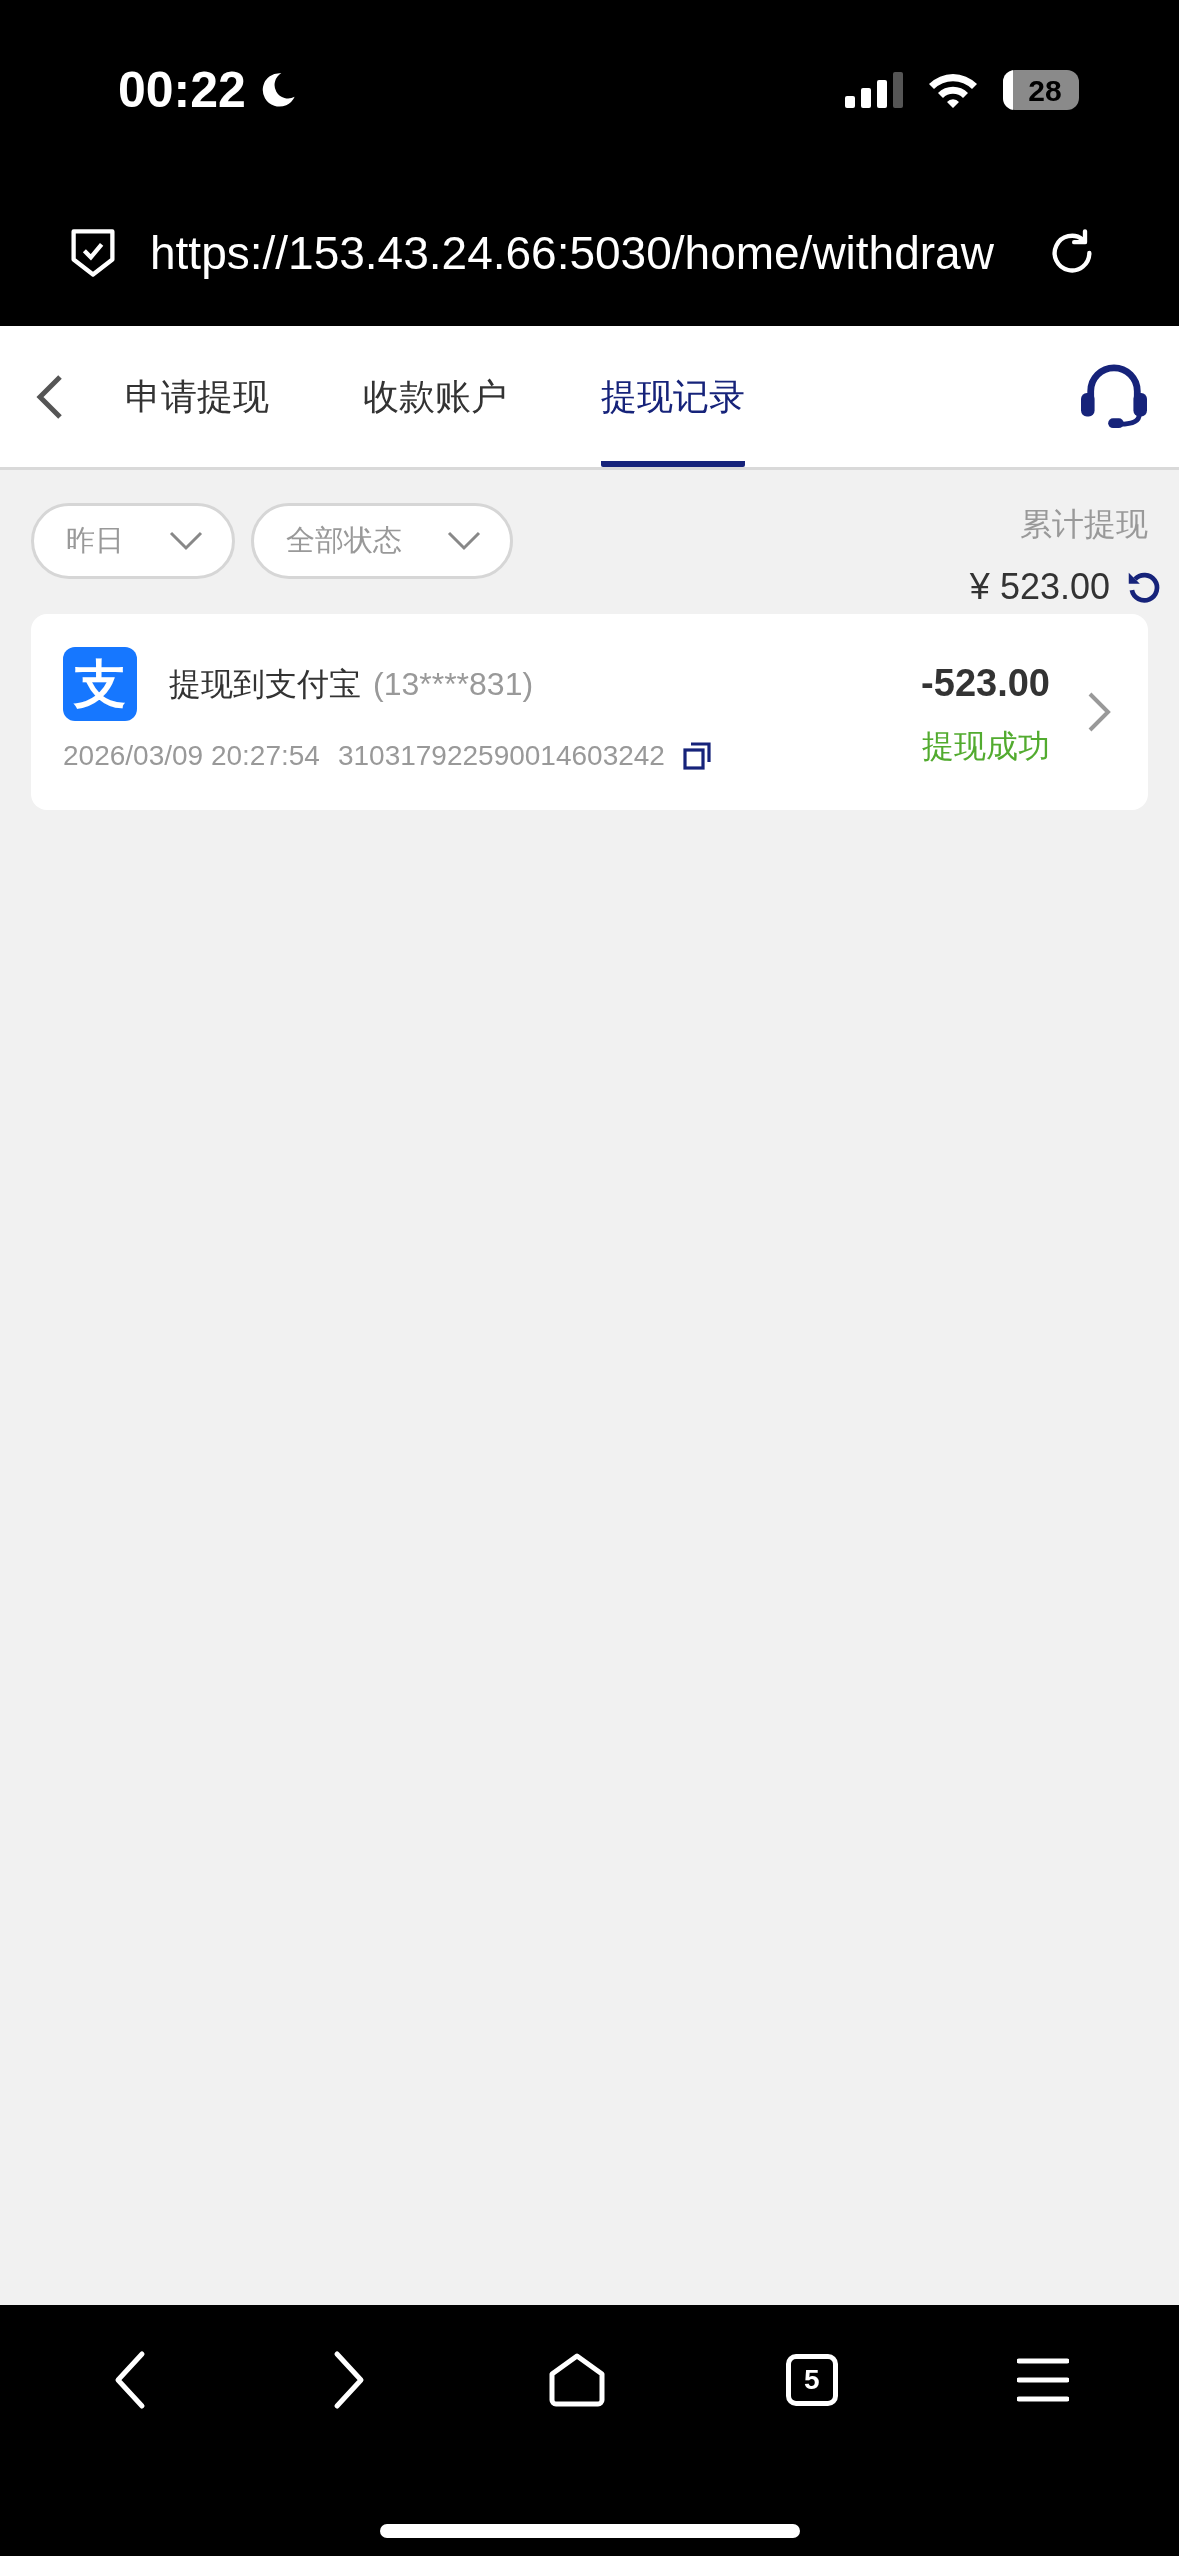  I want to click on total-amount: ¥ 523.00, so click(1039, 587).